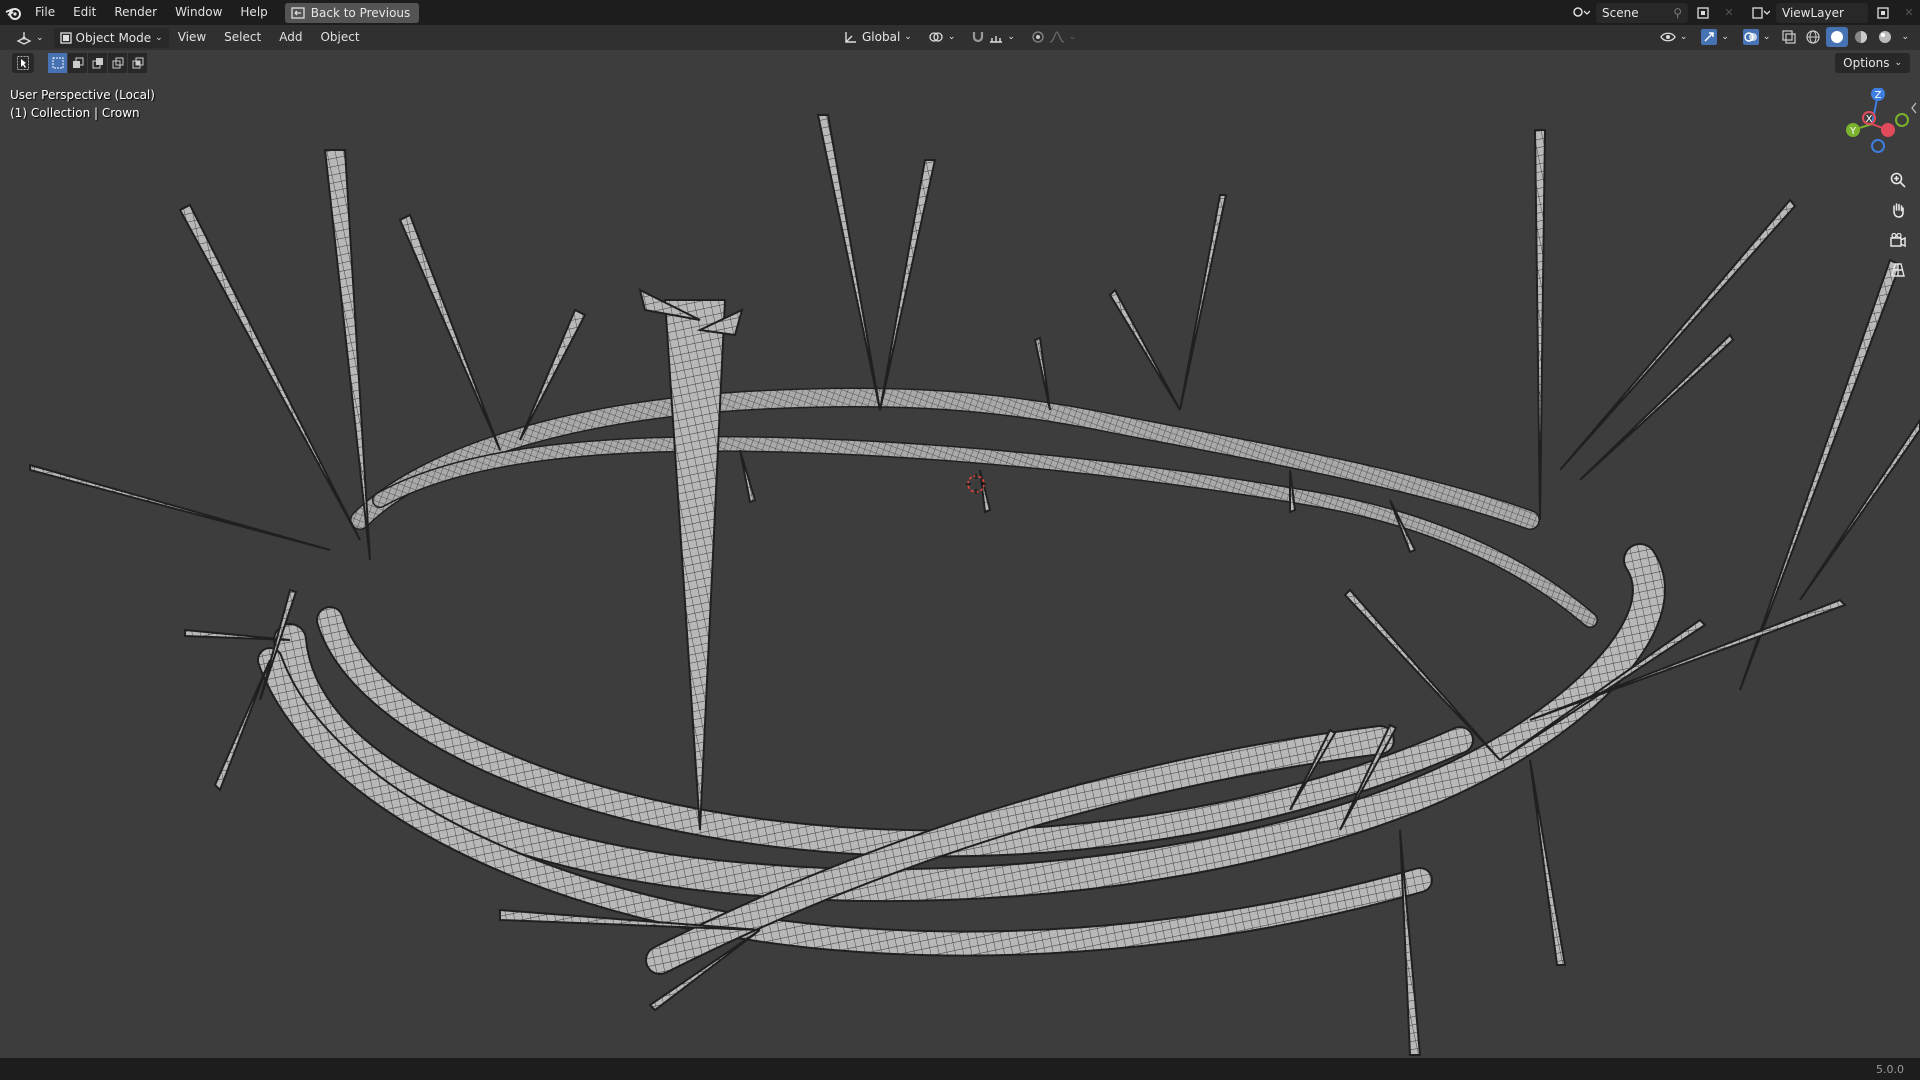 The image size is (1920, 1080). What do you see at coordinates (75, 113) in the screenshot?
I see `collection-label: (1) Collection | Crown` at bounding box center [75, 113].